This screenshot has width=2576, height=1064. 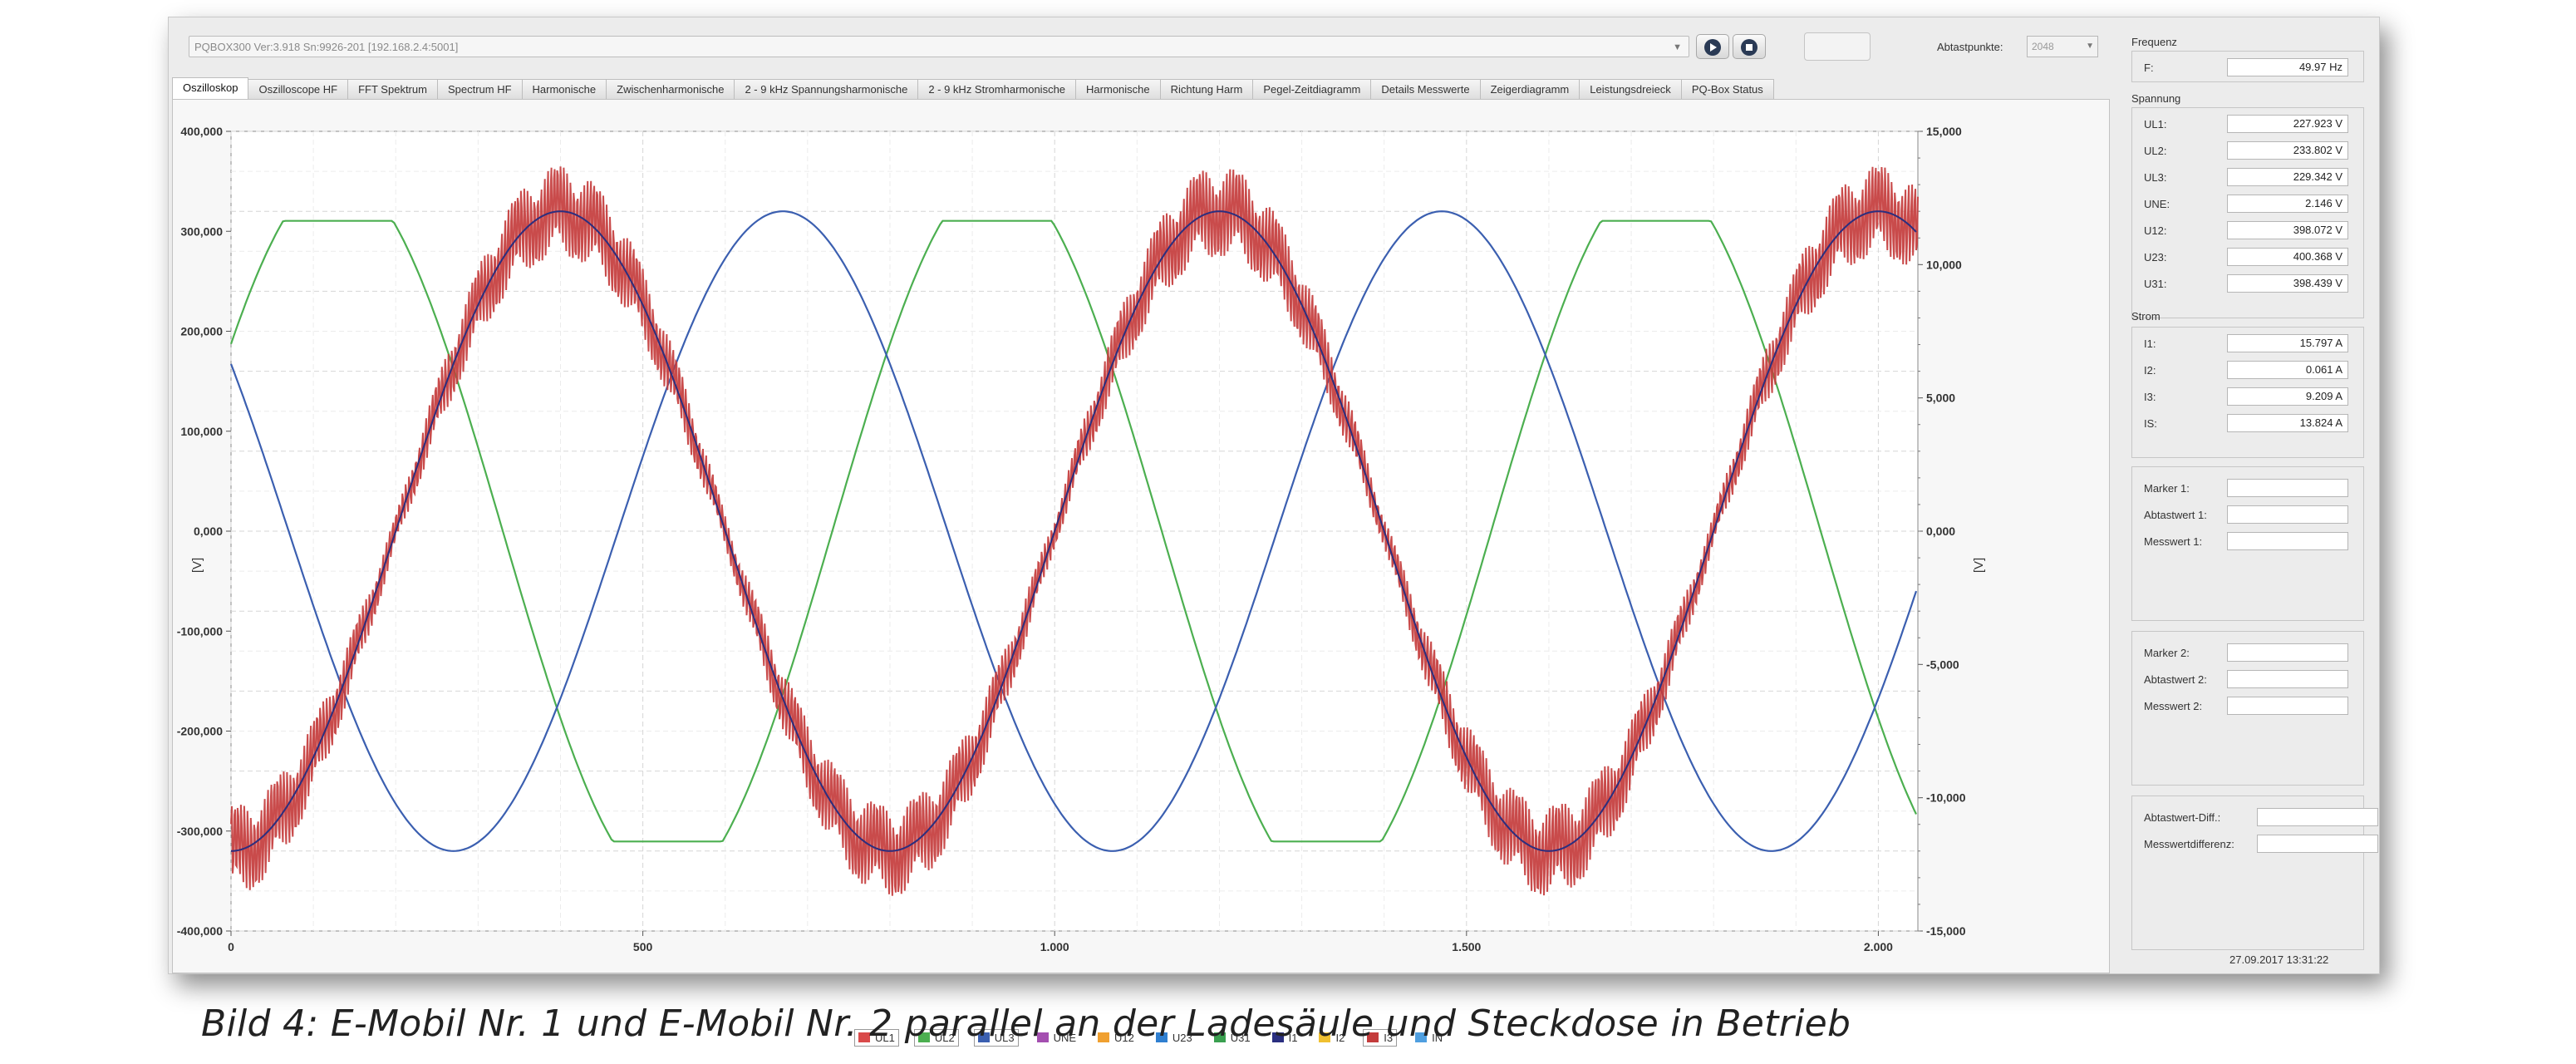 What do you see at coordinates (2247, 231) in the screenshot?
I see `spannung-row: U12: 398.072 V` at bounding box center [2247, 231].